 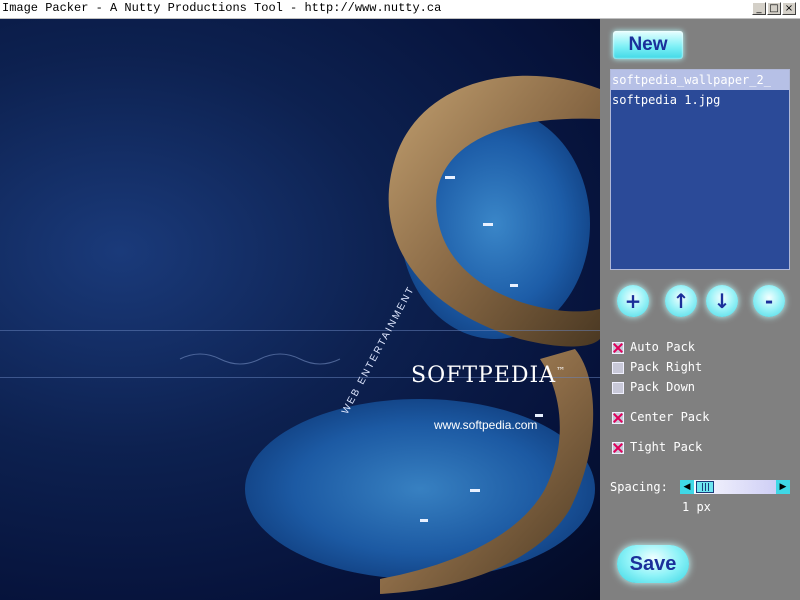 I want to click on arrow-up-icon: ↑, so click(x=681, y=301).